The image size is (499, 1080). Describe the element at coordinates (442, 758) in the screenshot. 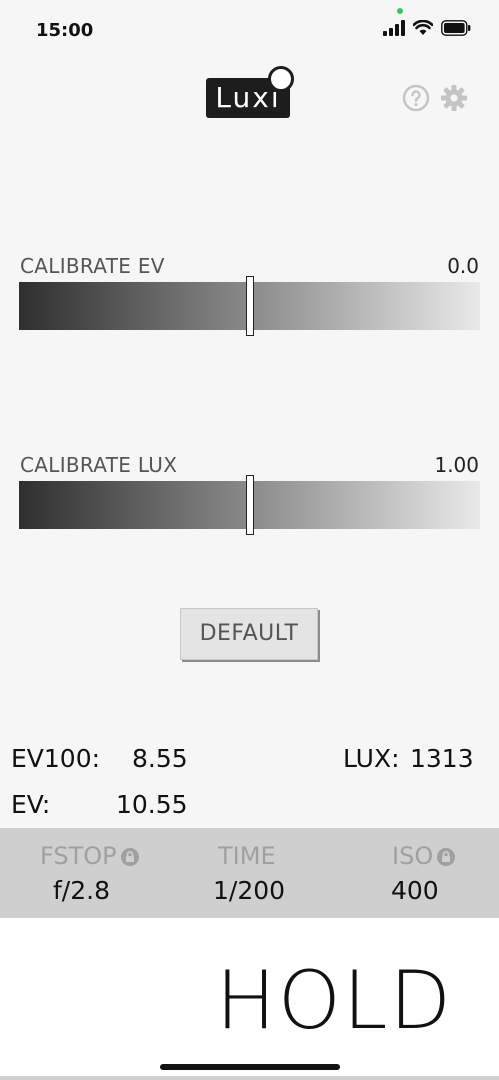

I see `lux-value: 1313` at that location.